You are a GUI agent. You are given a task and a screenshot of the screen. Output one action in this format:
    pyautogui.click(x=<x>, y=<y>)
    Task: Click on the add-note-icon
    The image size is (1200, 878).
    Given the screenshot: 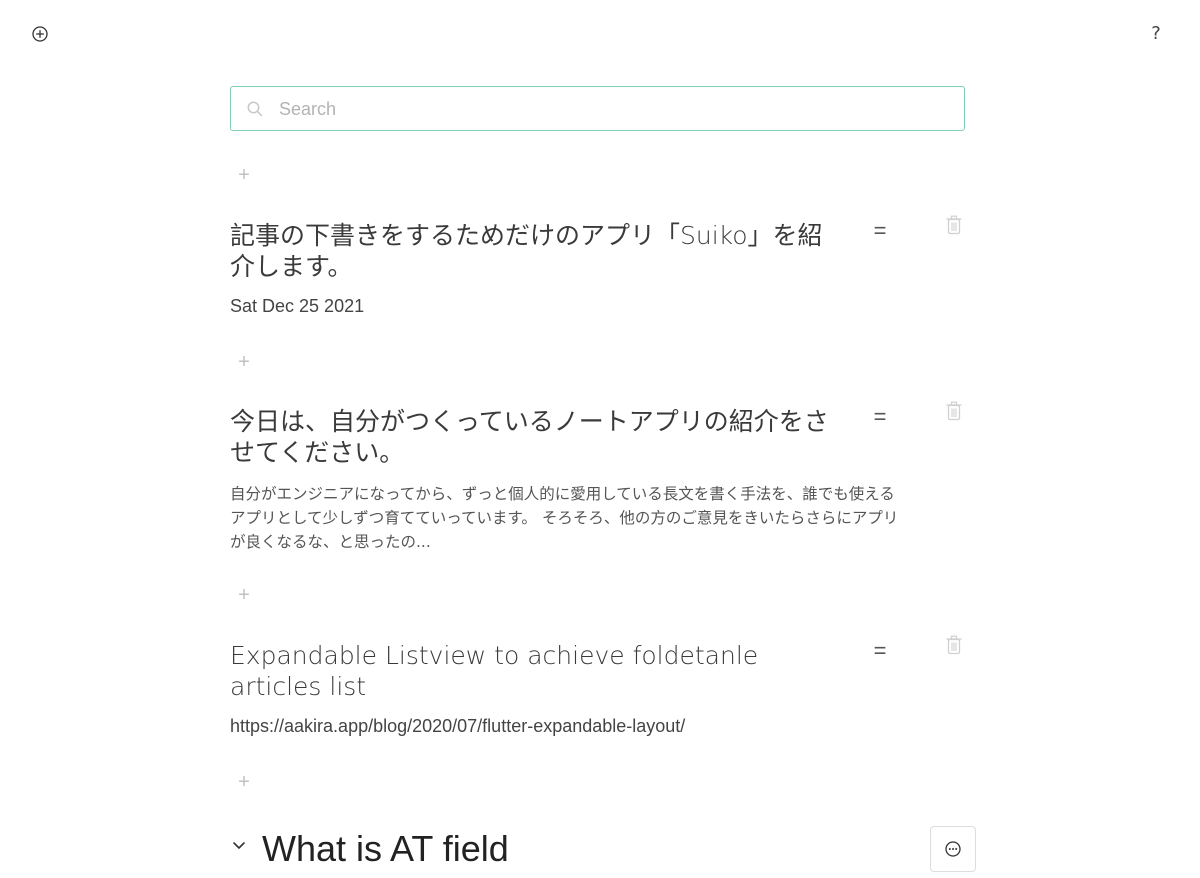 What is the action you would take?
    pyautogui.click(x=40, y=34)
    